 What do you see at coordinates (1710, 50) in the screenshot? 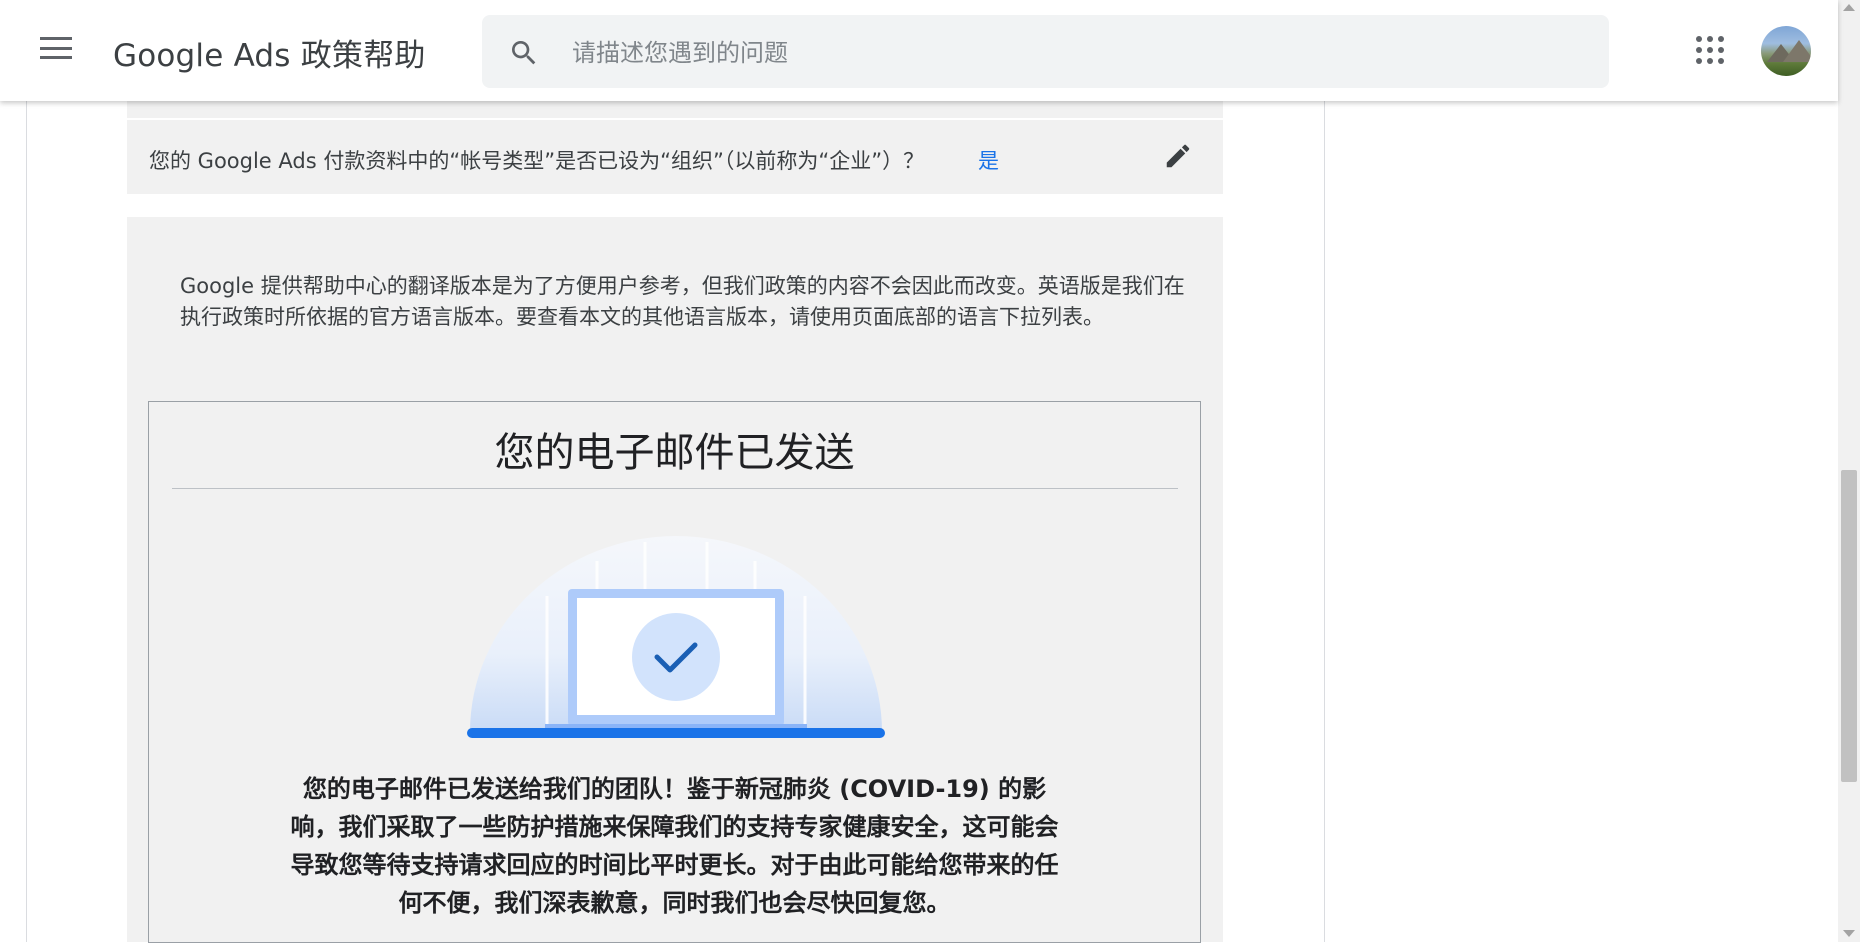
I see `apps-grid-icon` at bounding box center [1710, 50].